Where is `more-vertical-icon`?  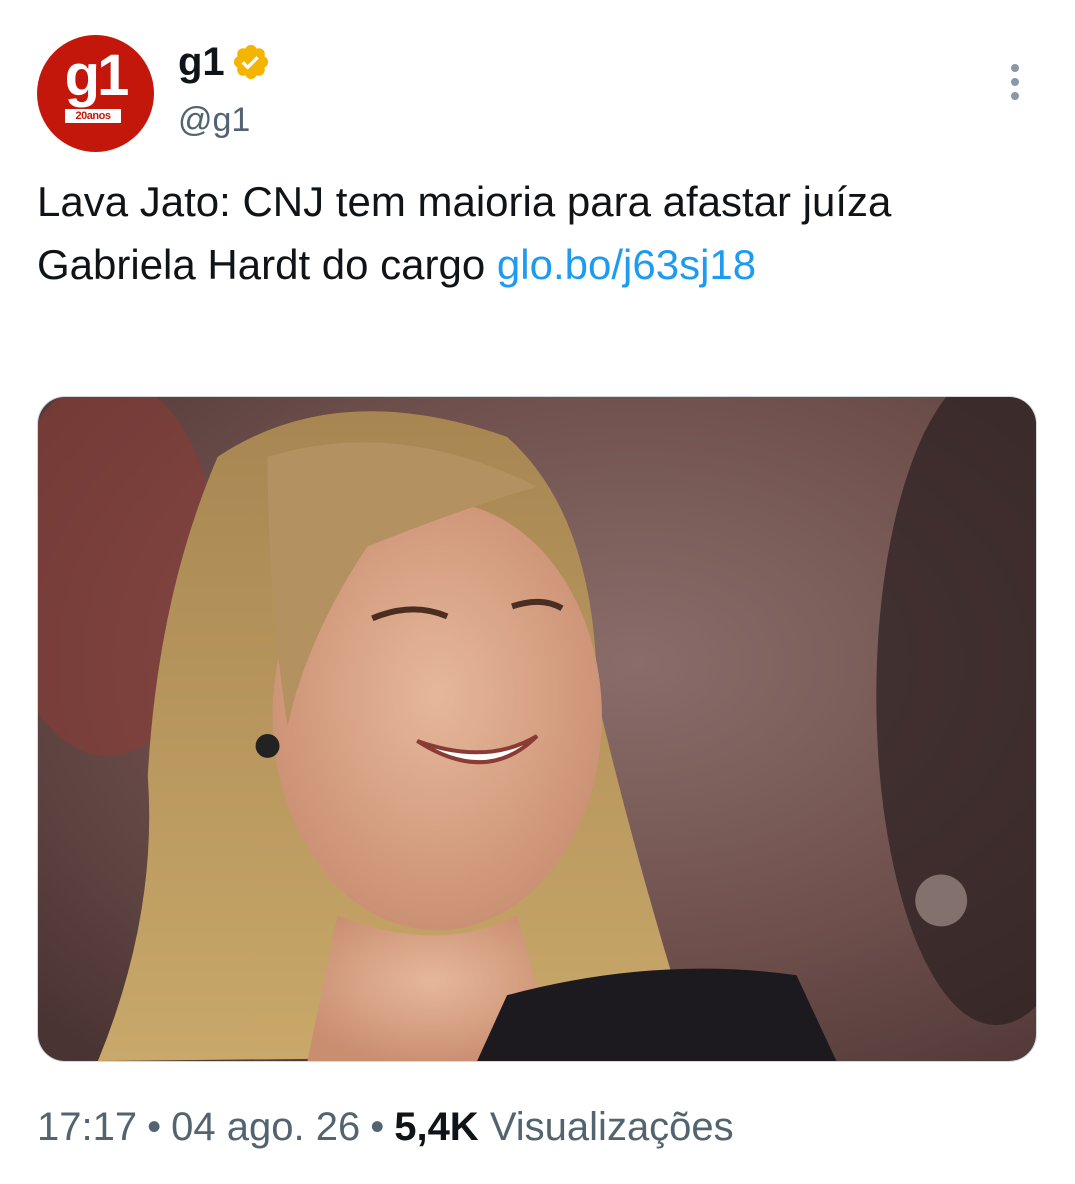
more-vertical-icon is located at coordinates (1015, 84).